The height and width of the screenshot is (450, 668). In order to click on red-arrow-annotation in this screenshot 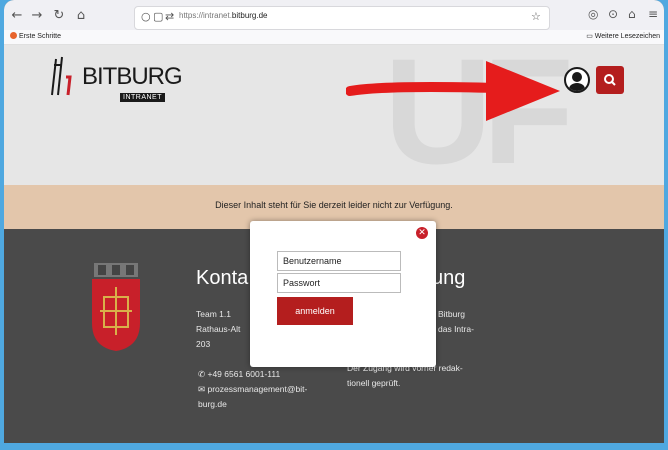, I will do `click(453, 91)`.